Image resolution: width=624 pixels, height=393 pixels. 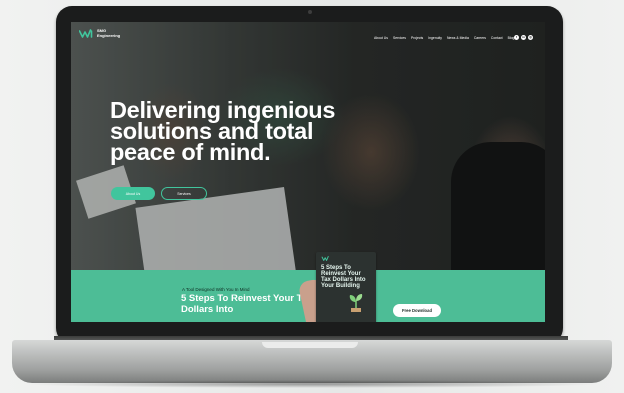 I want to click on nav-careers: Careers, so click(x=480, y=38).